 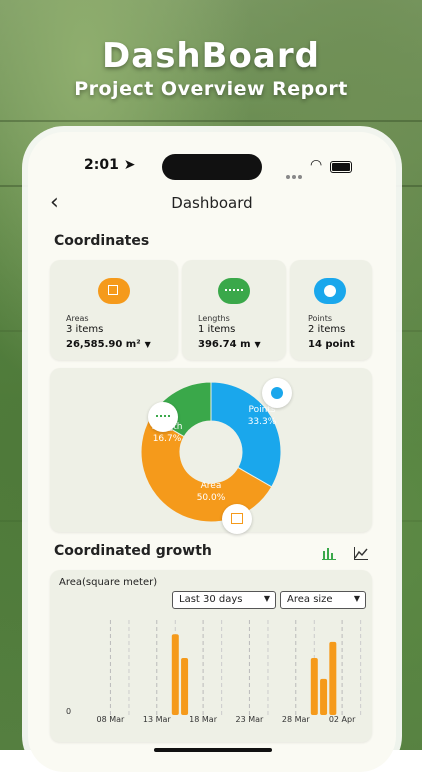 I want to click on x-tick-label: 18 Mar, so click(x=203, y=719).